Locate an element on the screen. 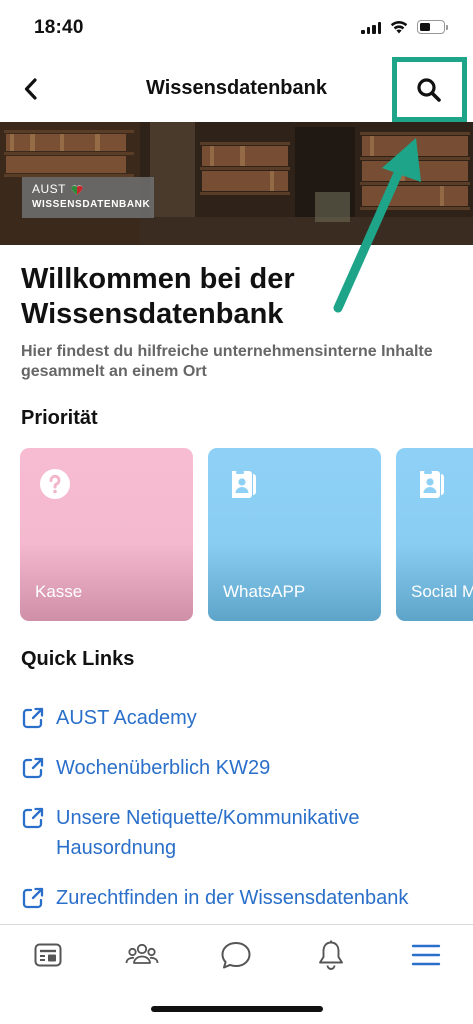 This screenshot has width=473, height=1024. people-icon is located at coordinates (142, 953).